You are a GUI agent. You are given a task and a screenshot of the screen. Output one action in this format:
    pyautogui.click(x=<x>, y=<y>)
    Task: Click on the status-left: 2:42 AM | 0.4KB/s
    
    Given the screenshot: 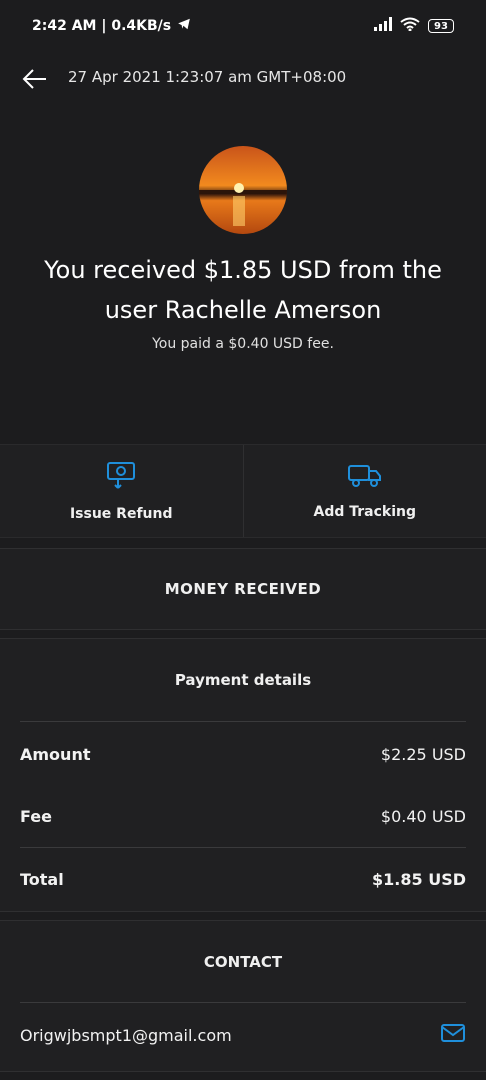 What is the action you would take?
    pyautogui.click(x=111, y=26)
    